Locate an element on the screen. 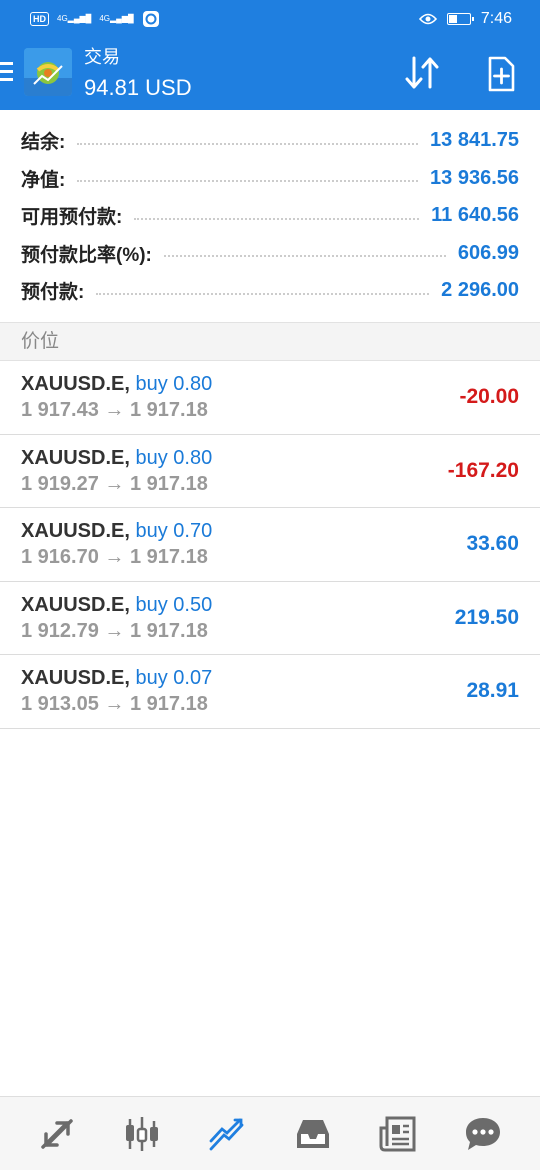 The height and width of the screenshot is (1170, 540). sort-icon is located at coordinates (422, 72).